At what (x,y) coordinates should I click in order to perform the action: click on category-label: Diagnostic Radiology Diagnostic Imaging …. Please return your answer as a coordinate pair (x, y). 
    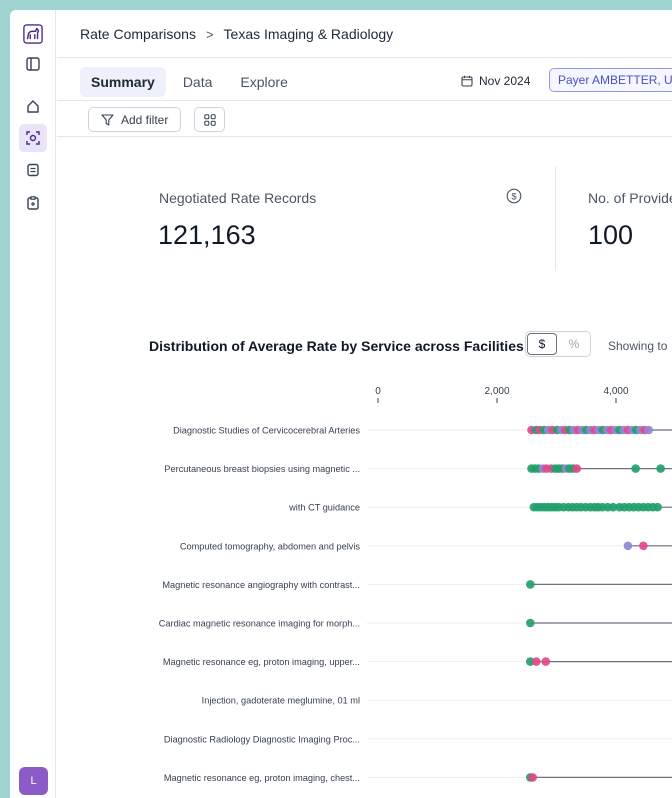
    Looking at the image, I should click on (262, 739).